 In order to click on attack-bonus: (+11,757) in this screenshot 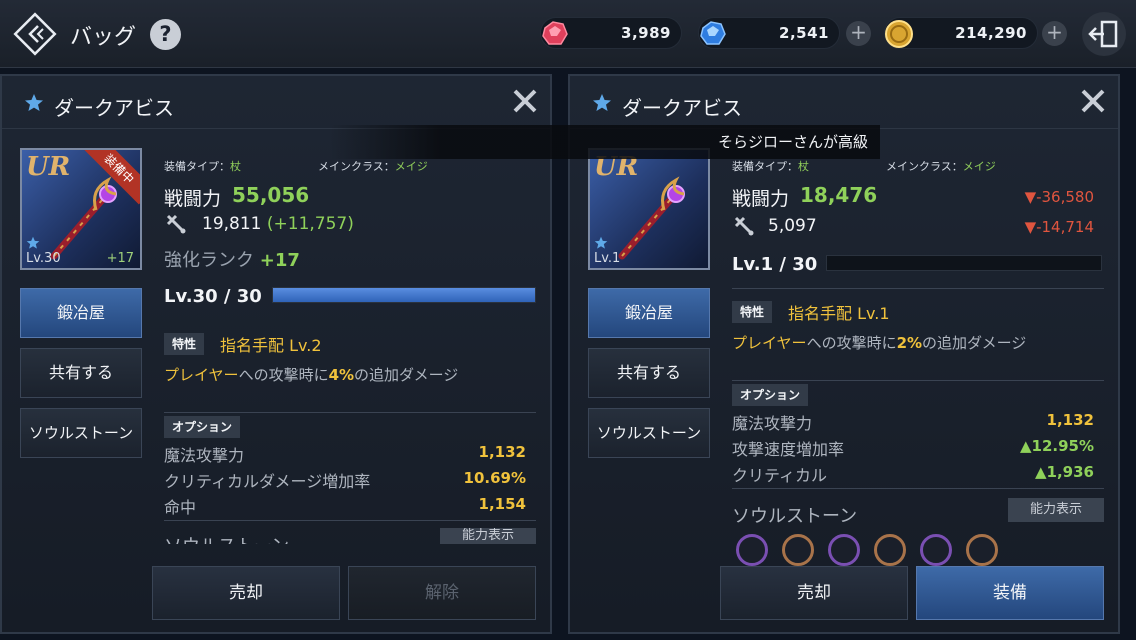, I will do `click(310, 224)`.